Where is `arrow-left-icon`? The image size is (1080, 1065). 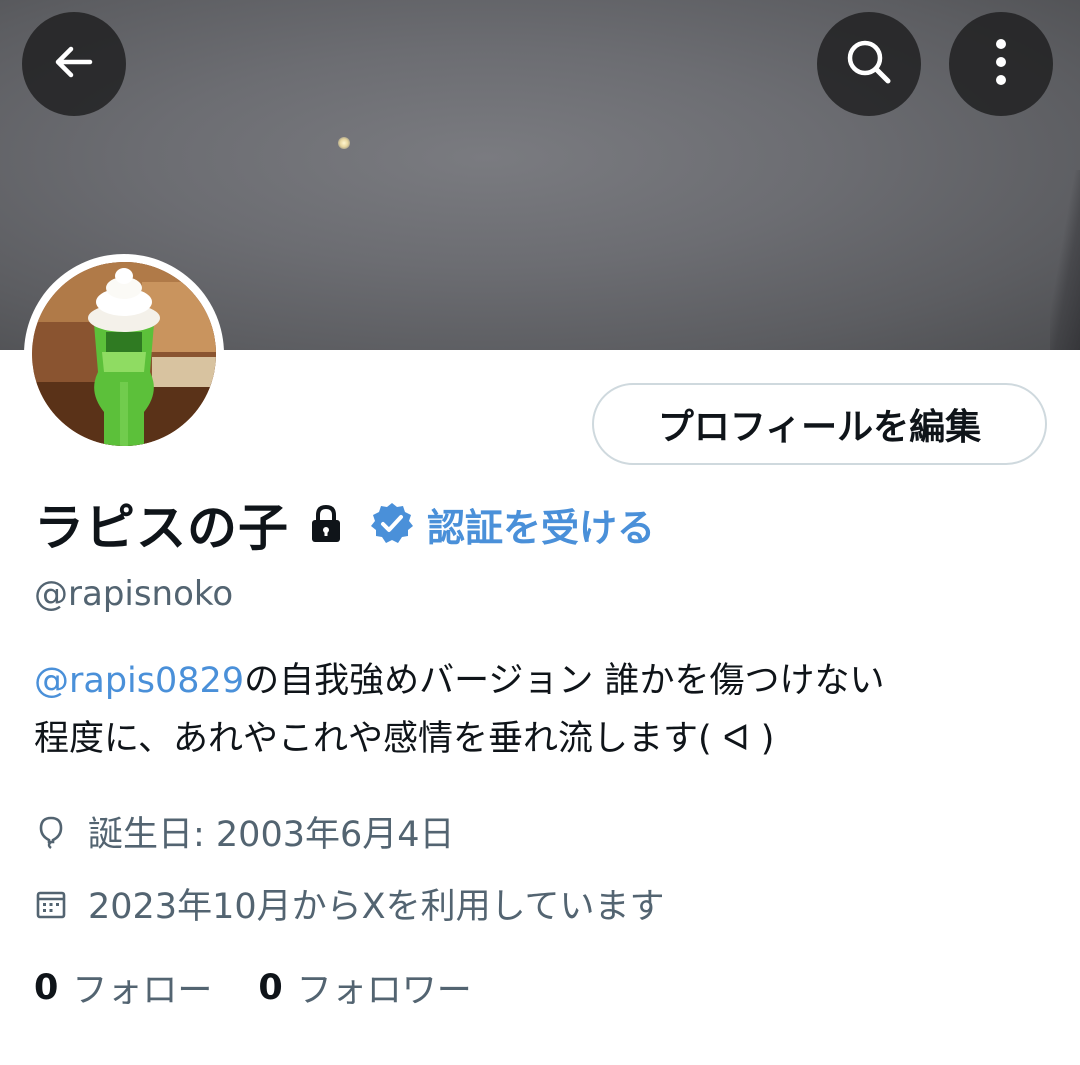 arrow-left-icon is located at coordinates (74, 64).